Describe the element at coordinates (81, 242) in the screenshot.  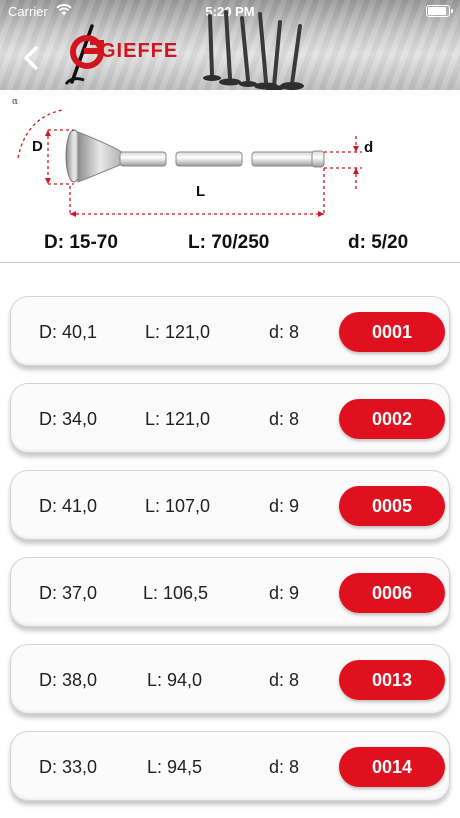
I see `range-D: D: 15-70` at that location.